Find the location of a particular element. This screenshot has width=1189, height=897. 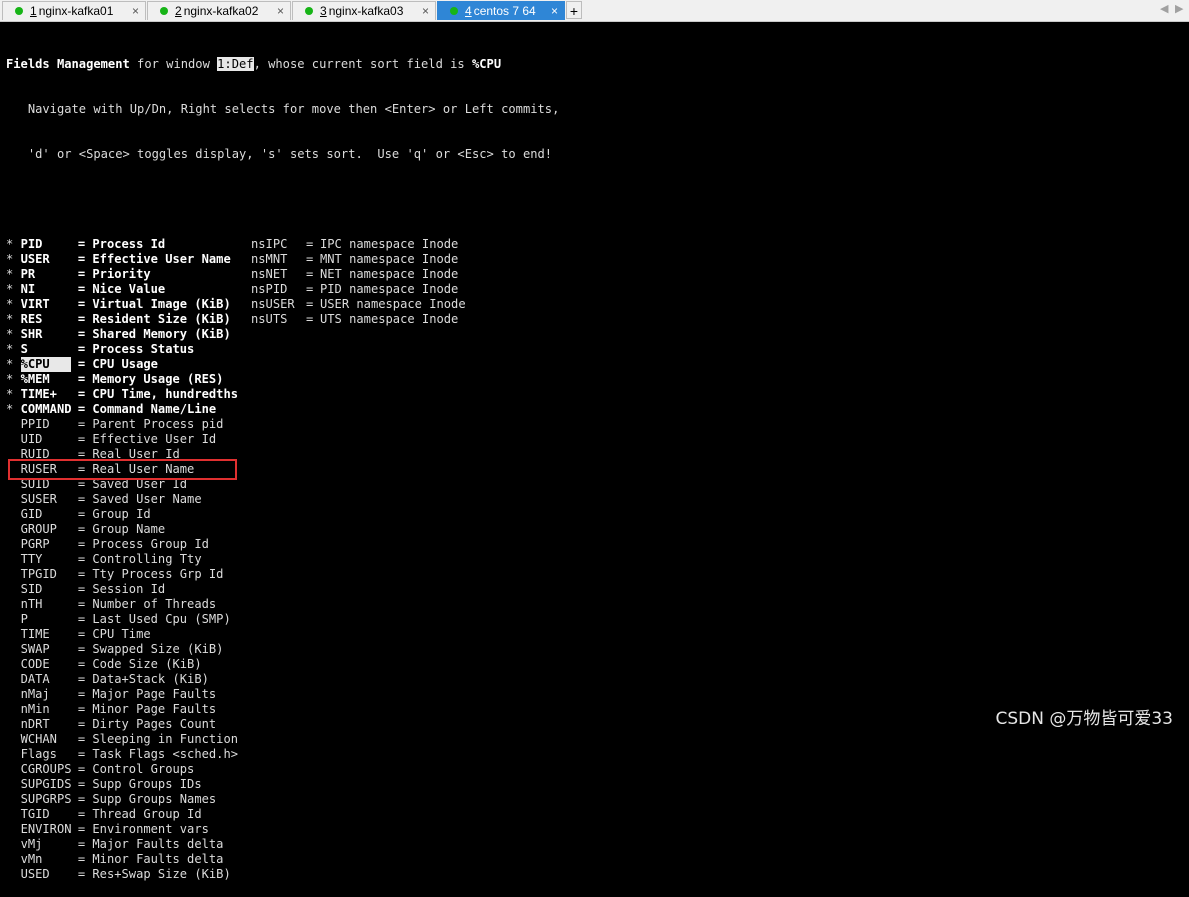

field-row: CGROUPS = Control Groups is located at coordinates (596, 769).